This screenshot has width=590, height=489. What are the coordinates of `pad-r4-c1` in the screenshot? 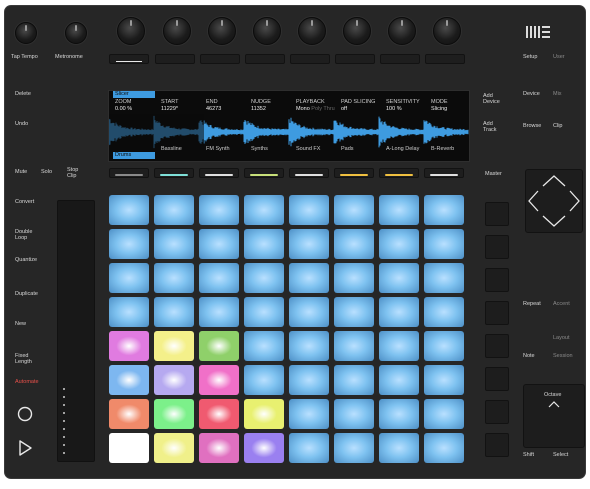 It's located at (129, 312).